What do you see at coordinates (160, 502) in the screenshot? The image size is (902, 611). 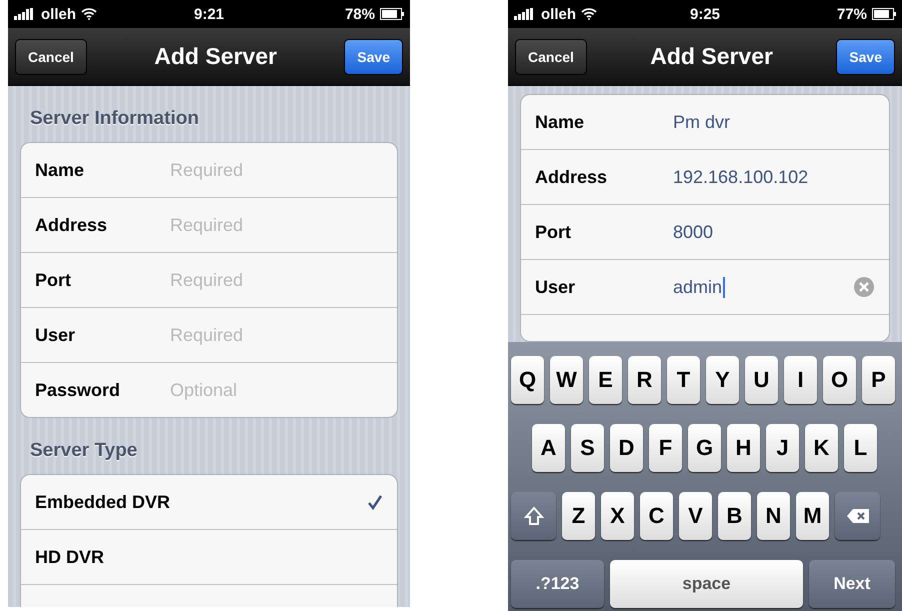 I see `option-label: Embedded DVR` at bounding box center [160, 502].